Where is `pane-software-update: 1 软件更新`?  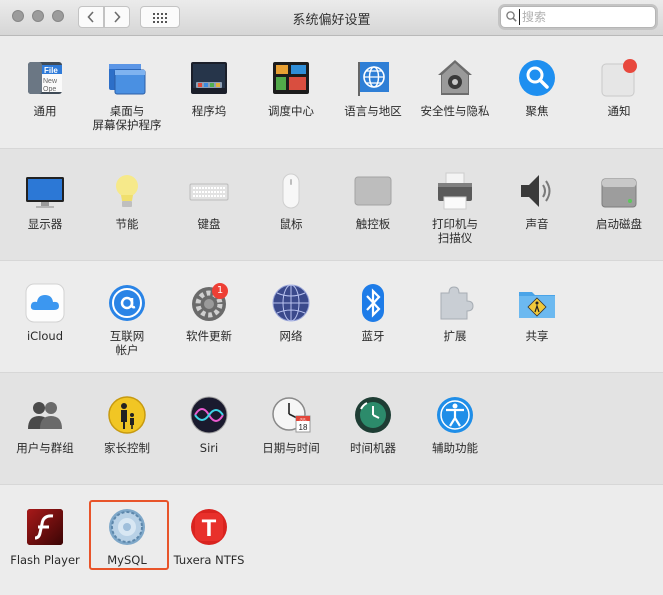
pane-software-update: 1 软件更新 is located at coordinates (209, 316).